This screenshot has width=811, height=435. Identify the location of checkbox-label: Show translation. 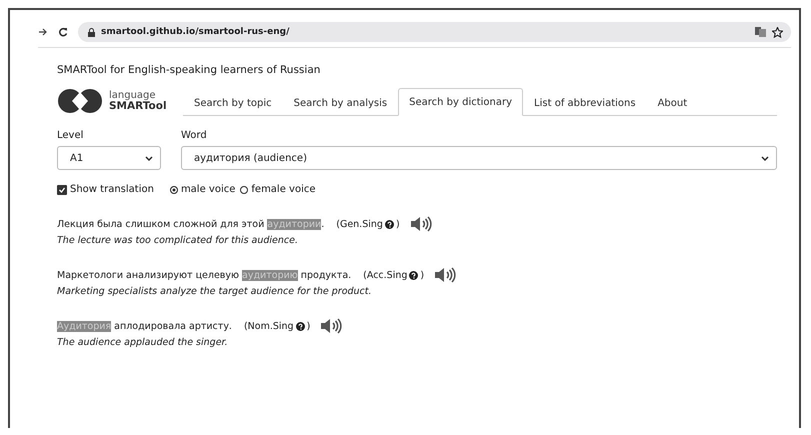
(112, 189).